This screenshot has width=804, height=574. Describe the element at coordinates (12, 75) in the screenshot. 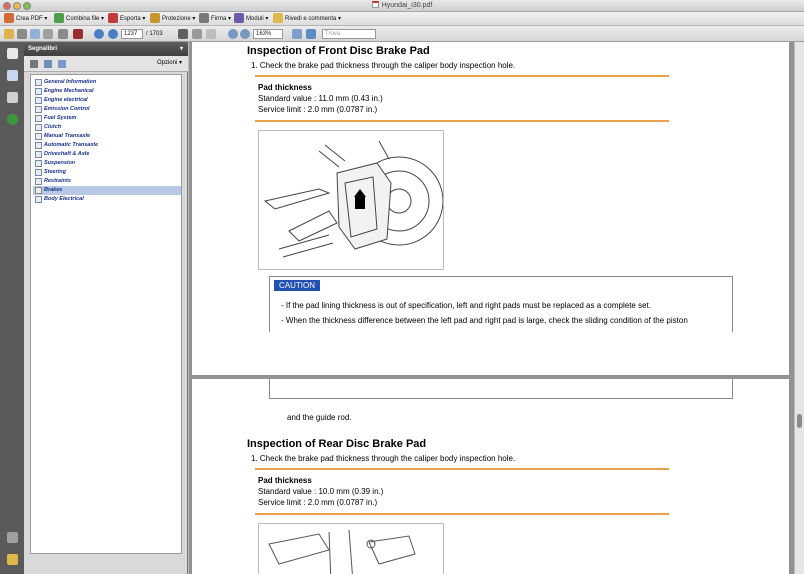

I see `bookmarks-icon` at that location.